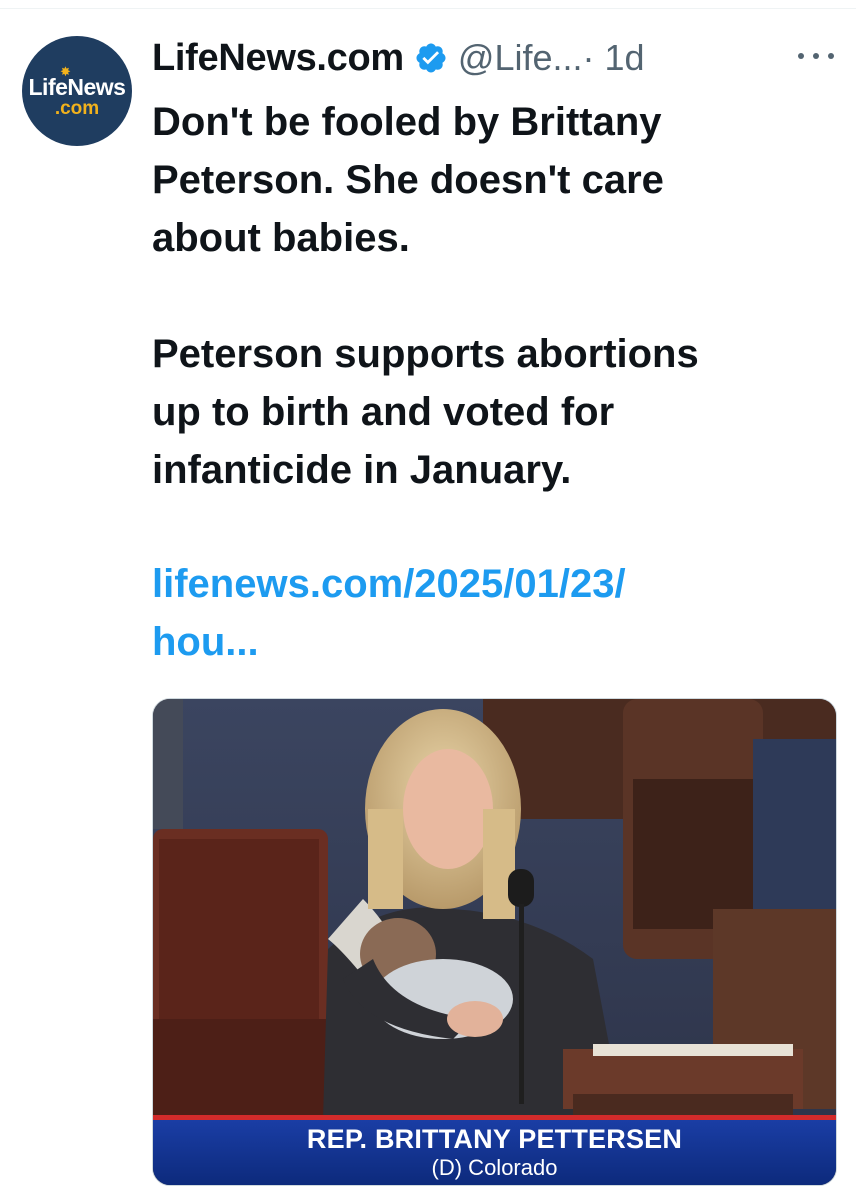 The width and height of the screenshot is (856, 1200). I want to click on avatar-logo-text: LifeNews, so click(77, 87).